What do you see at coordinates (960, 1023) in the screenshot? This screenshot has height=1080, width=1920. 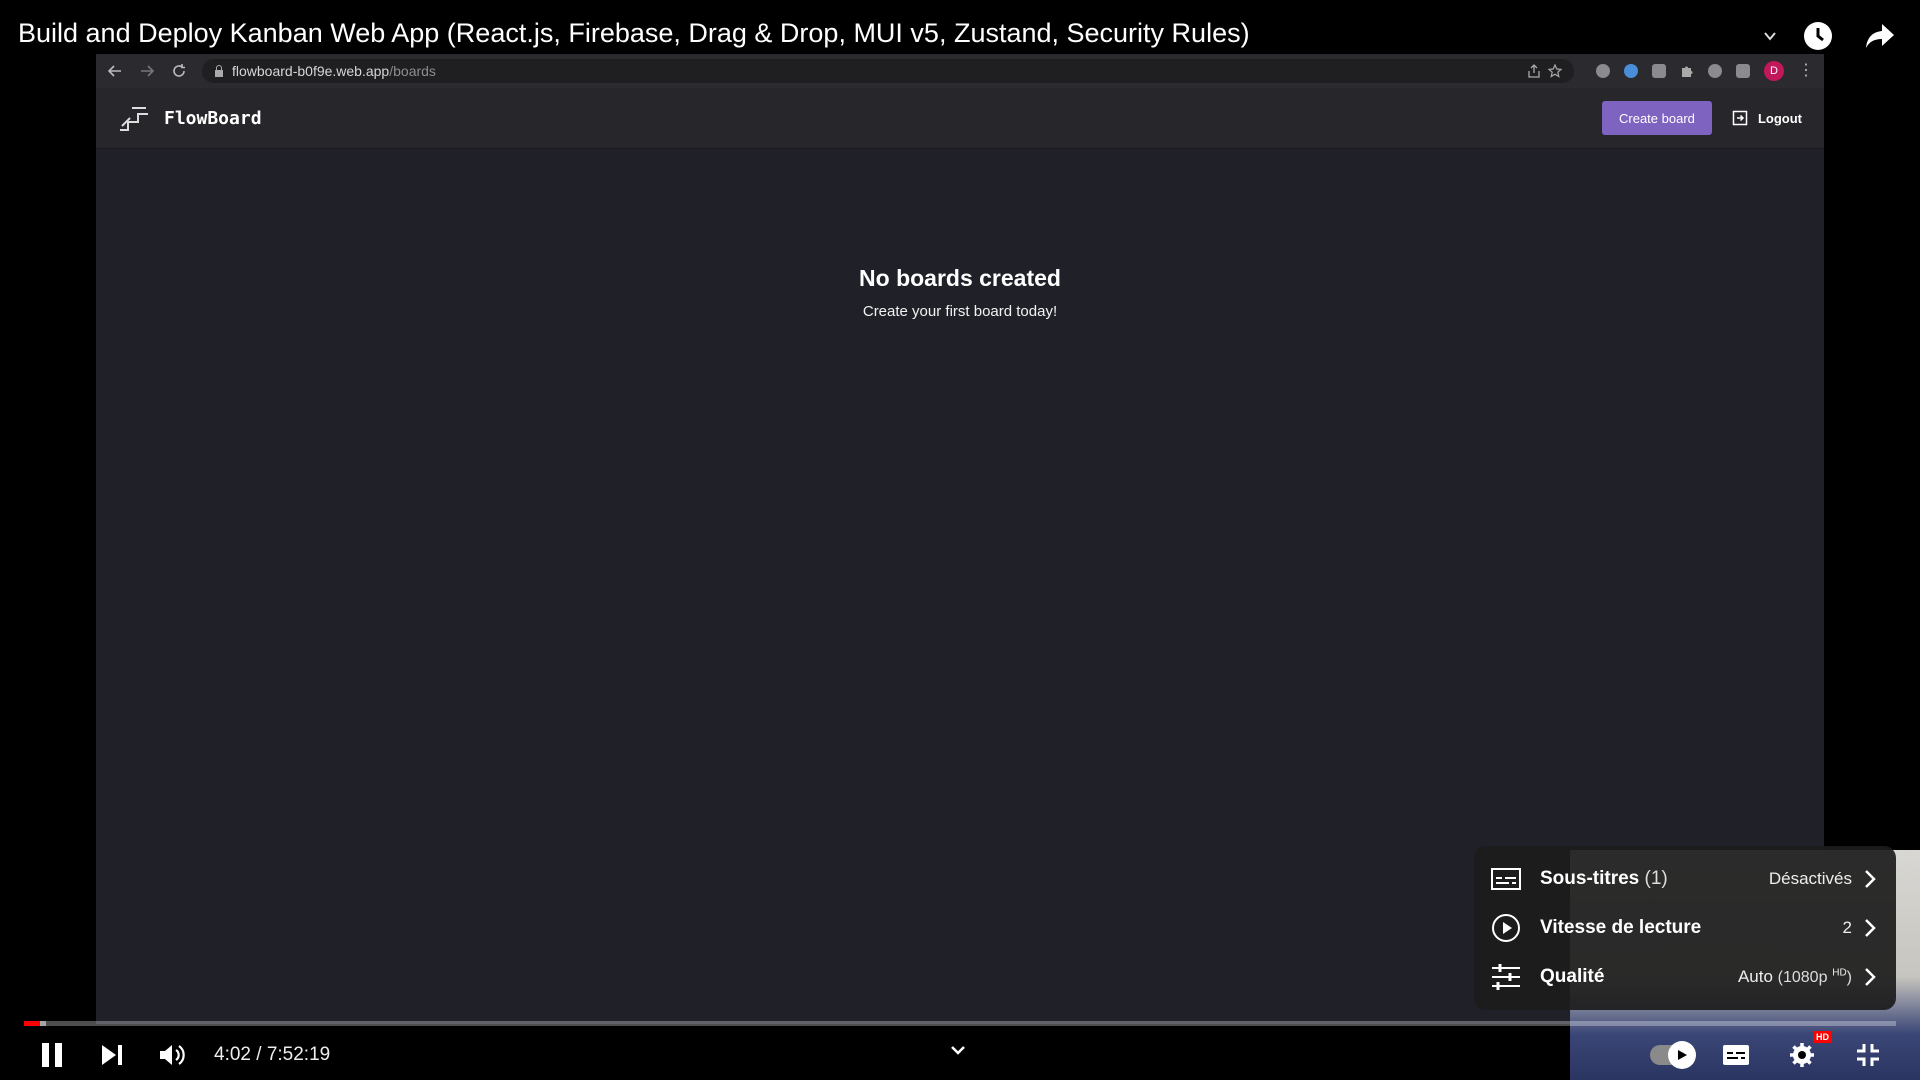 I see `video-progress-bar` at bounding box center [960, 1023].